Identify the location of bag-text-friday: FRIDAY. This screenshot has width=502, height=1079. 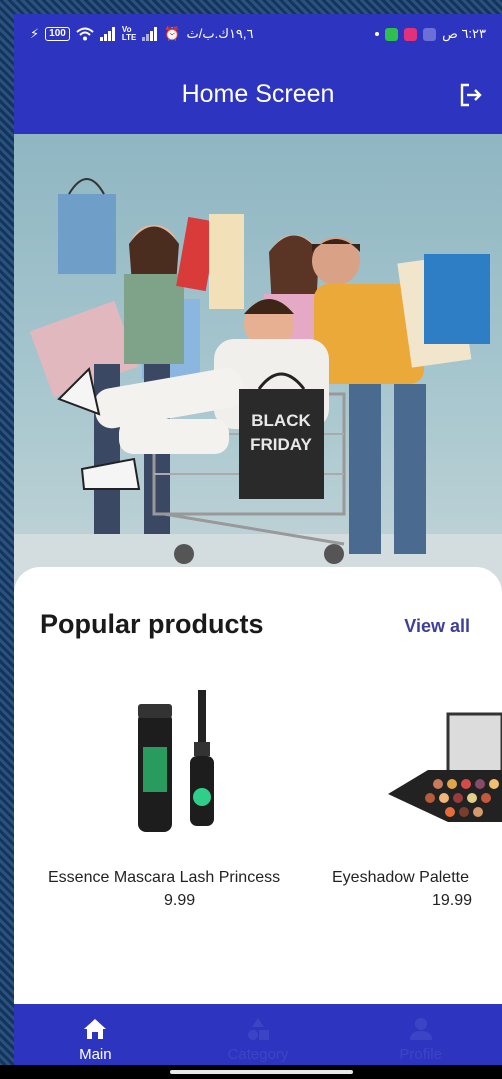
(281, 444).